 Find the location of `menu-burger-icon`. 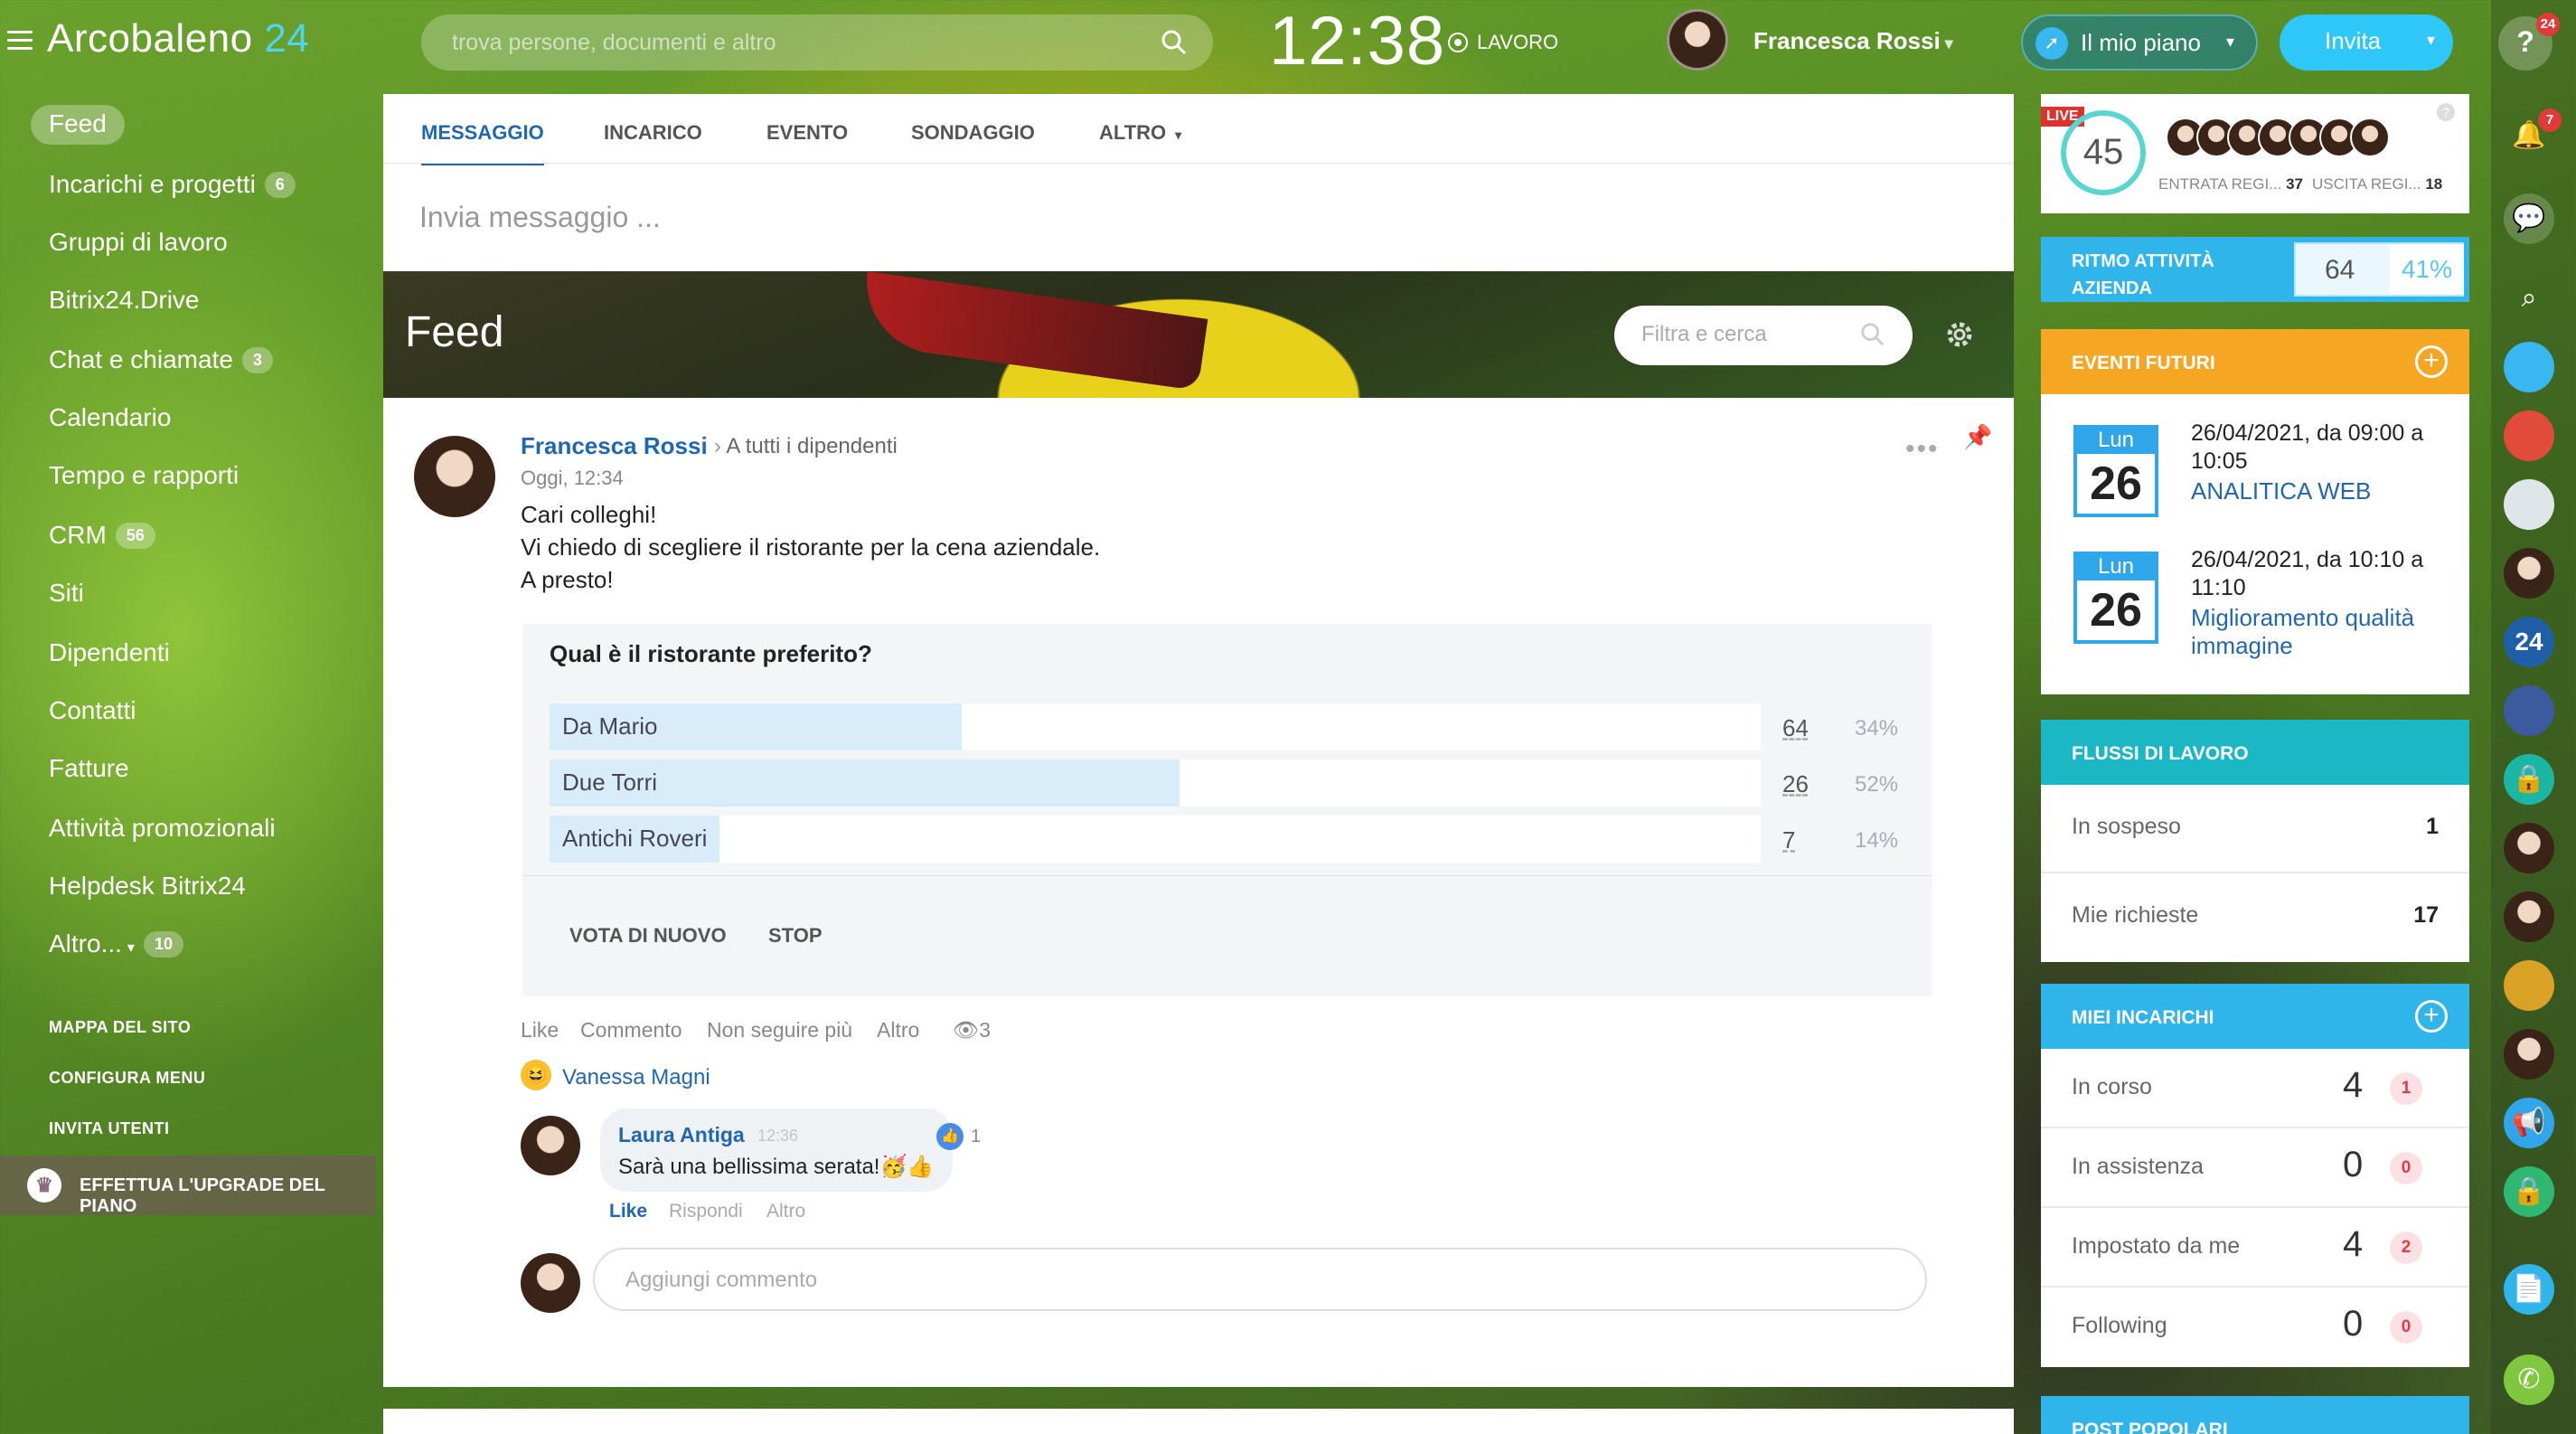

menu-burger-icon is located at coordinates (20, 41).